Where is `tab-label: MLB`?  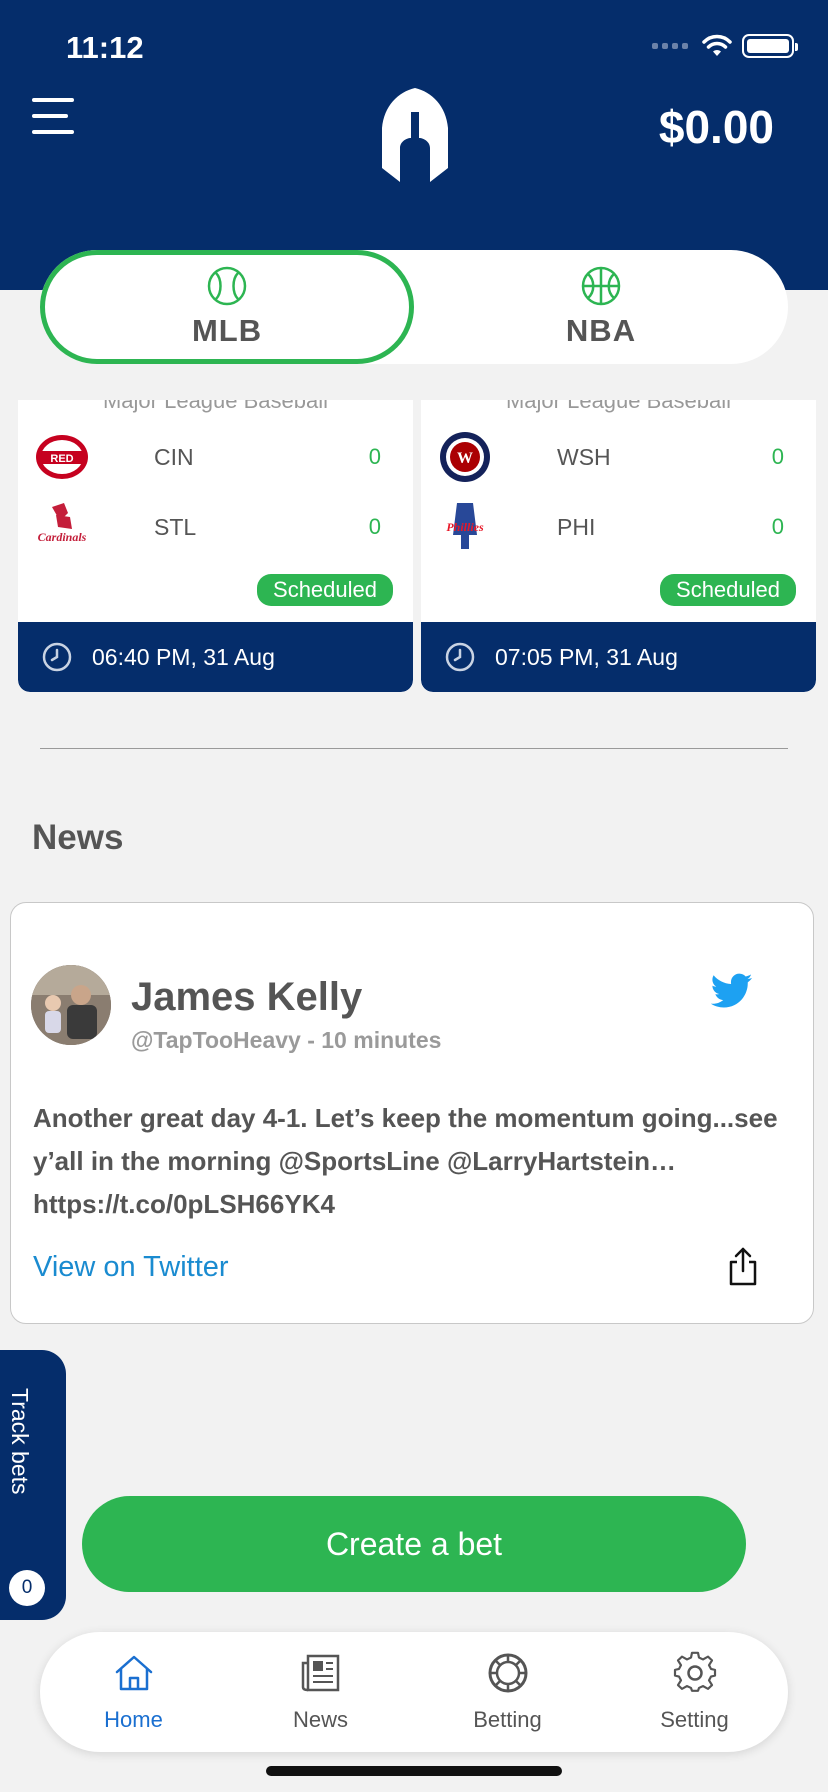 tab-label: MLB is located at coordinates (227, 330).